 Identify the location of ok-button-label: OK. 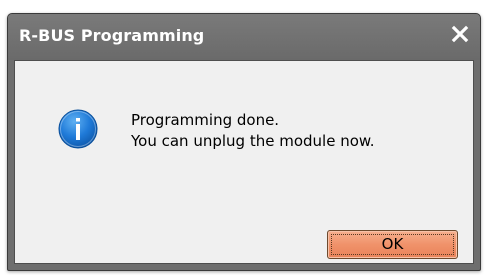
(392, 244).